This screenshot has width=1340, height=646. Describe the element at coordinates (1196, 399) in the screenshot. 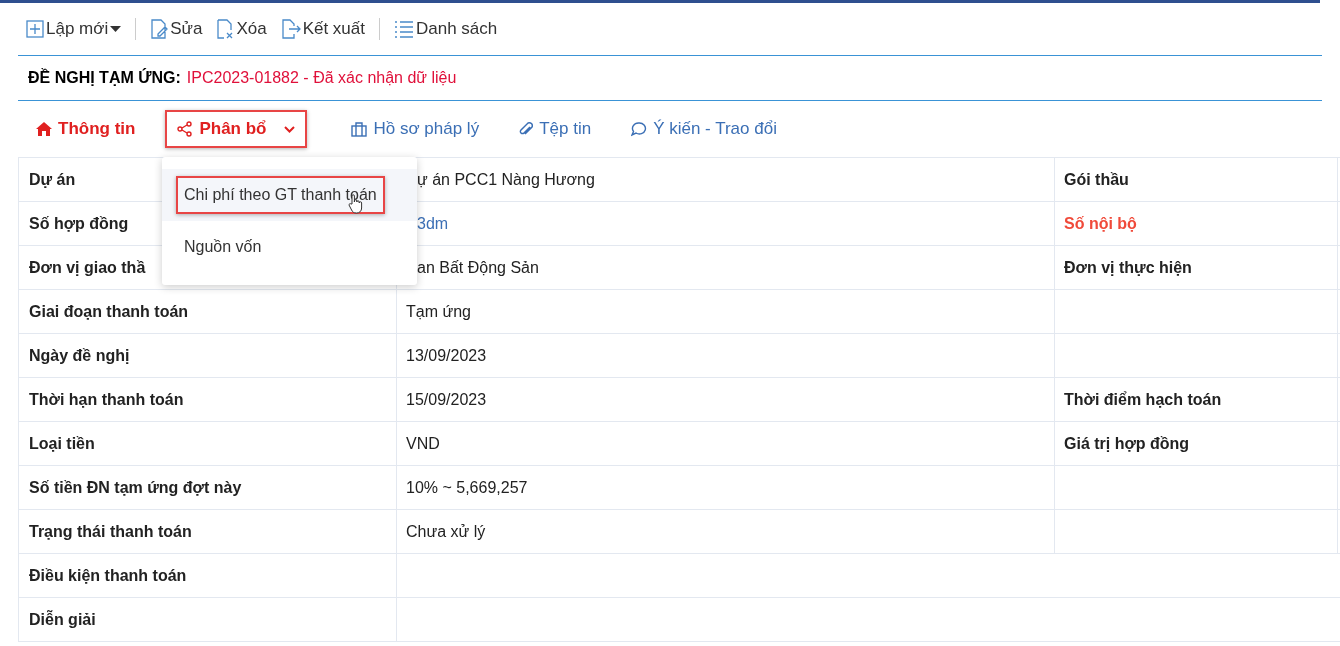

I see `field-label: Thời điểm hạch toán` at that location.